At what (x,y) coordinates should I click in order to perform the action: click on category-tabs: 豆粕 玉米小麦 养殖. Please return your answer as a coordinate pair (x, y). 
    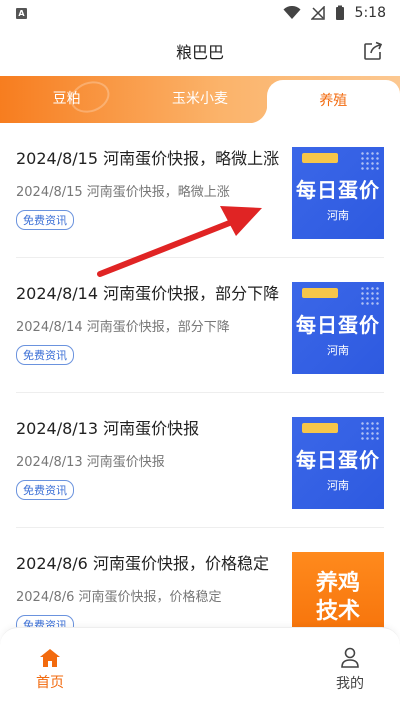
    Looking at the image, I should click on (200, 99).